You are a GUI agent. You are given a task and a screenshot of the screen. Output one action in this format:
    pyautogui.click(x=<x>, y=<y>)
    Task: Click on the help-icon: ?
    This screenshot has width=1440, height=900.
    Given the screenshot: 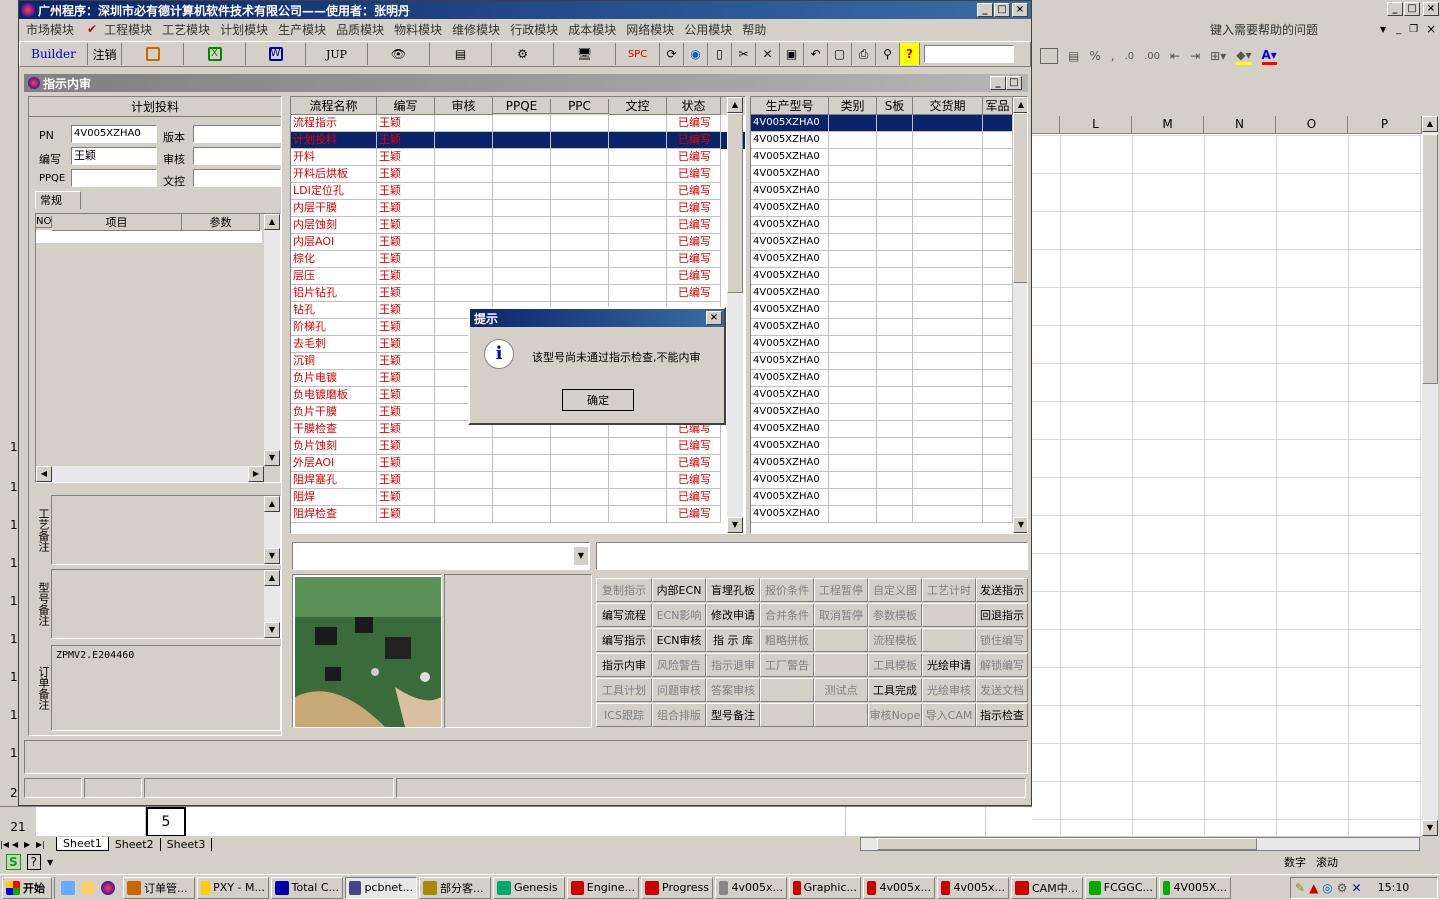 What is the action you would take?
    pyautogui.click(x=910, y=54)
    